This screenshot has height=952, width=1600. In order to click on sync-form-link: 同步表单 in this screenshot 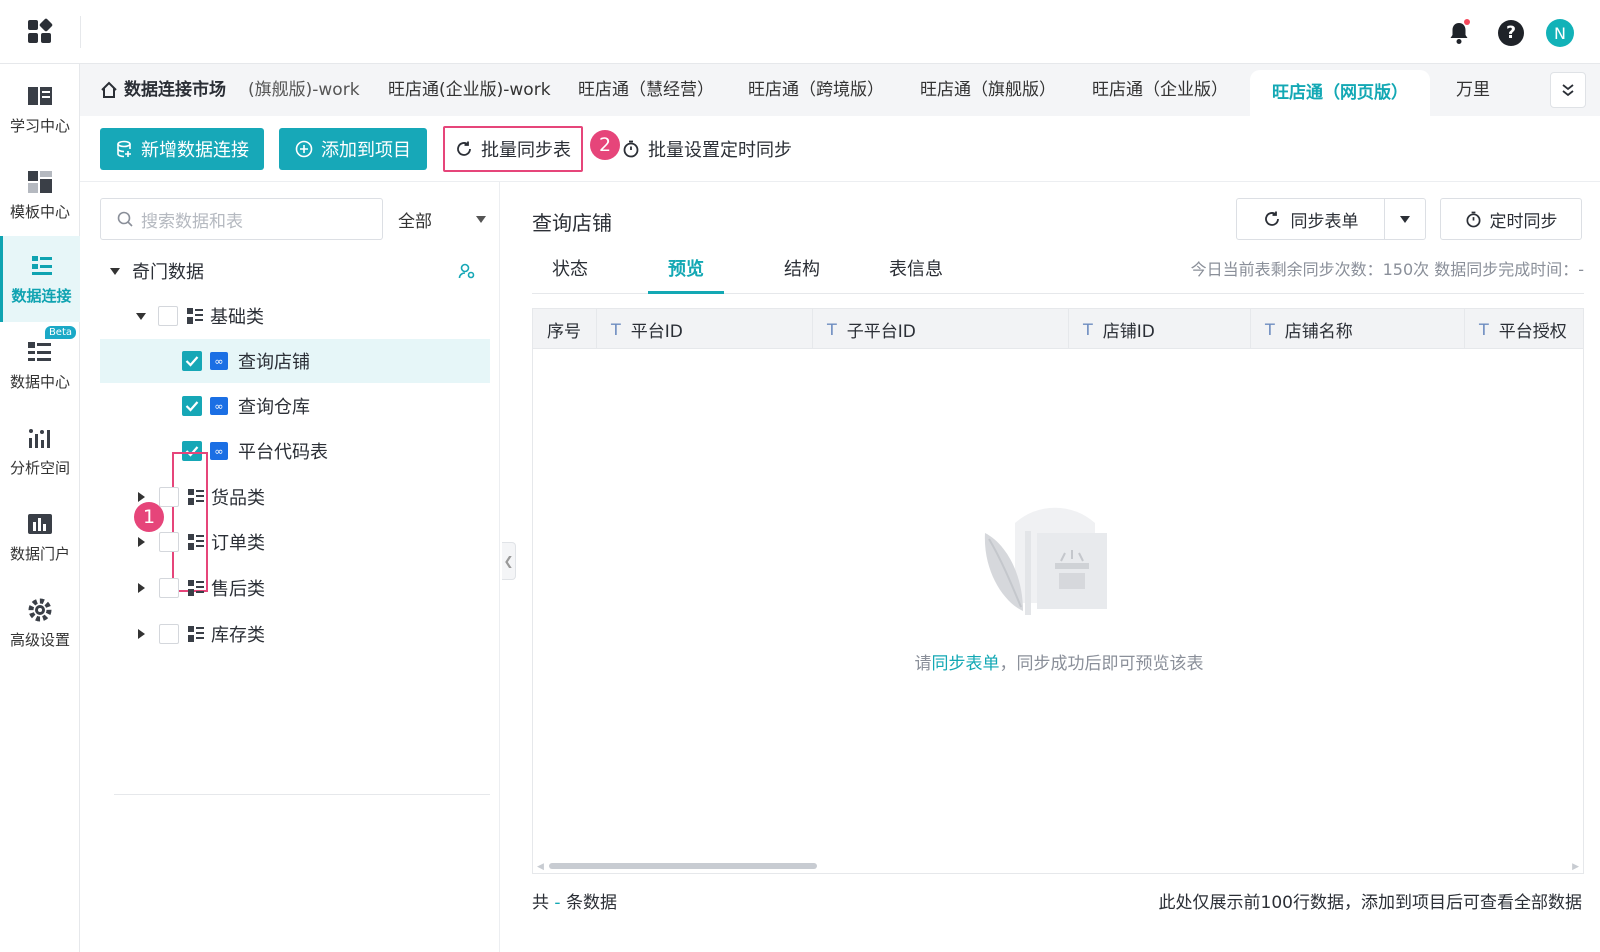, I will do `click(966, 664)`.